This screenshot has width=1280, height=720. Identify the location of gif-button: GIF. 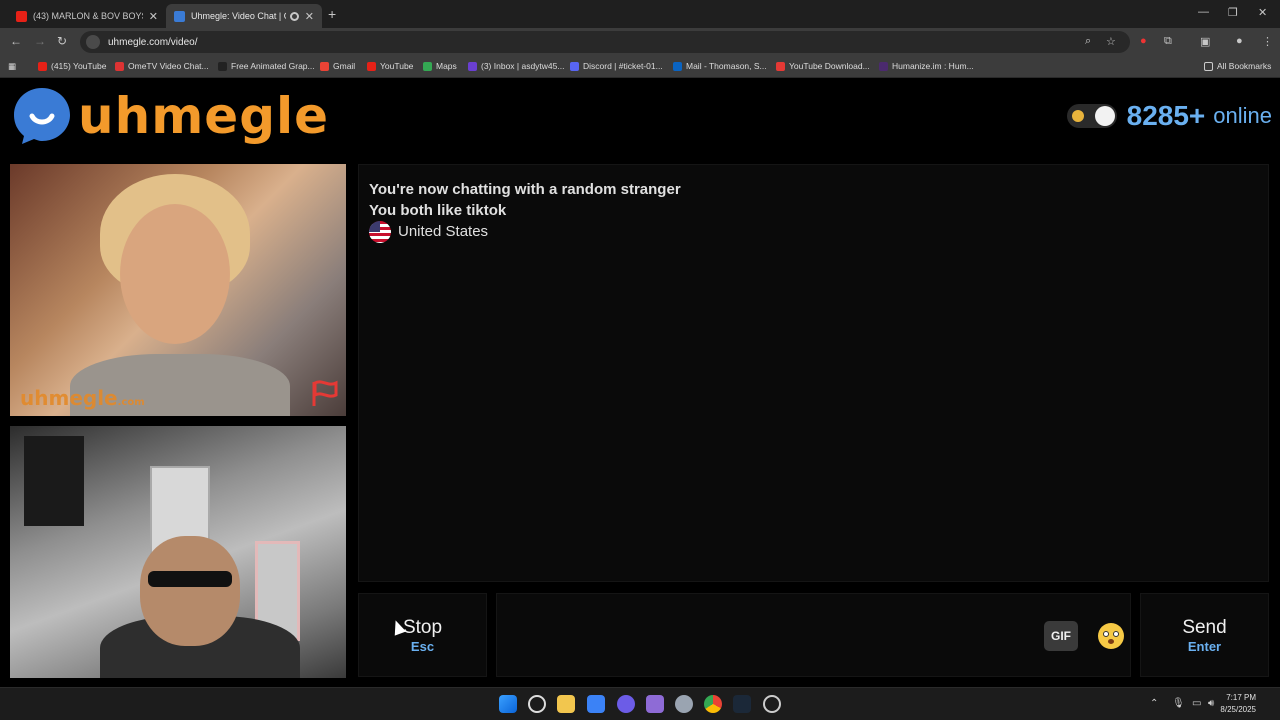
(1061, 636).